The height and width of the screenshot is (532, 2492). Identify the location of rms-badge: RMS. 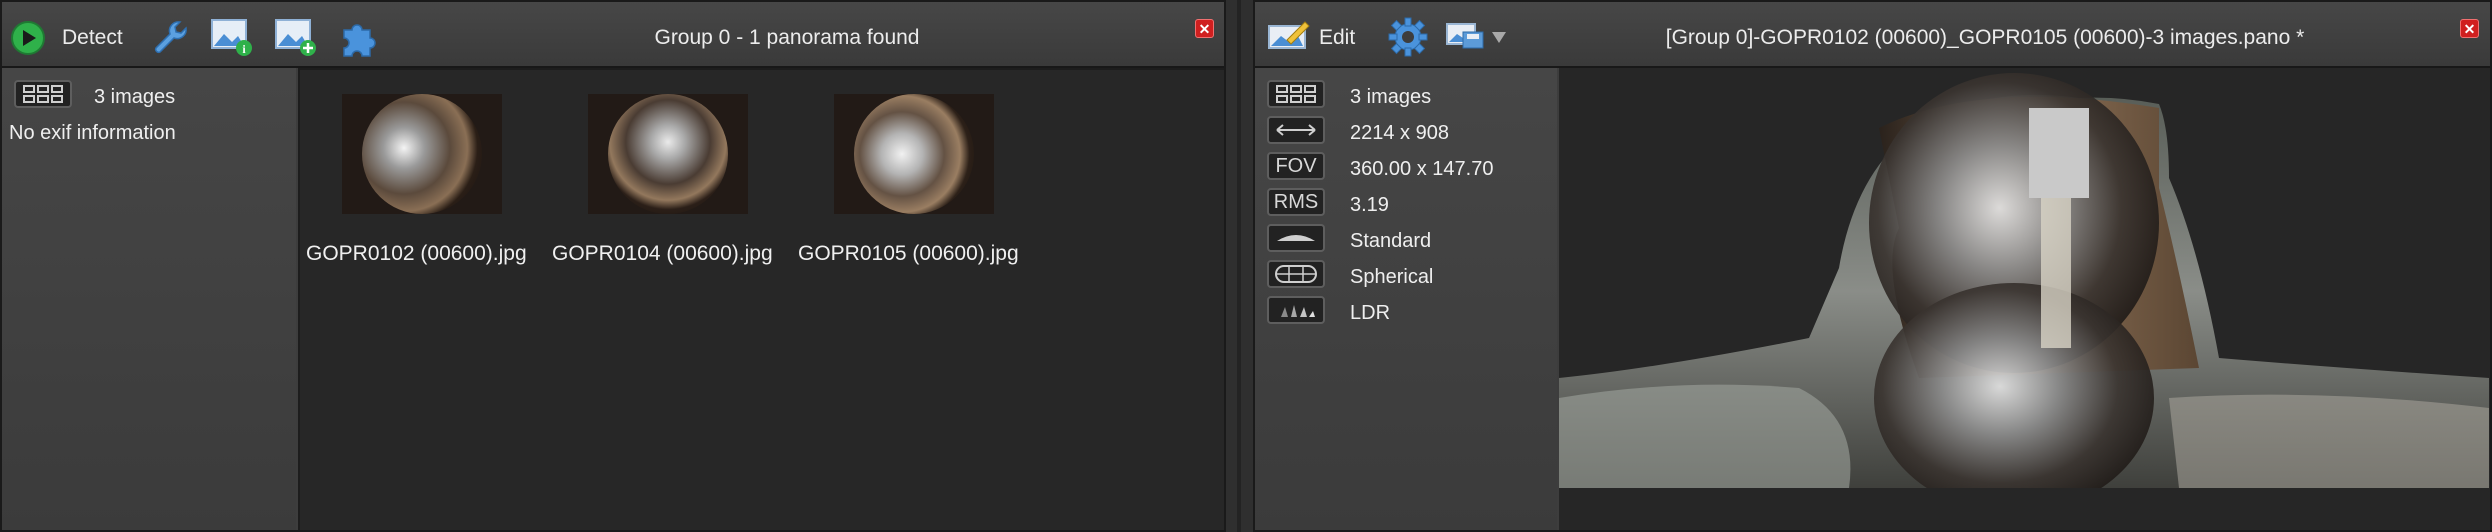
(1296, 202).